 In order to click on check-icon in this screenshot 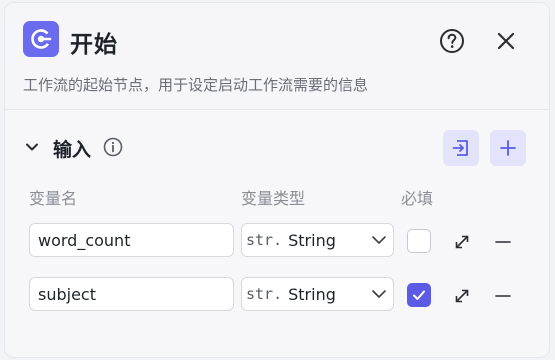, I will do `click(419, 295)`.